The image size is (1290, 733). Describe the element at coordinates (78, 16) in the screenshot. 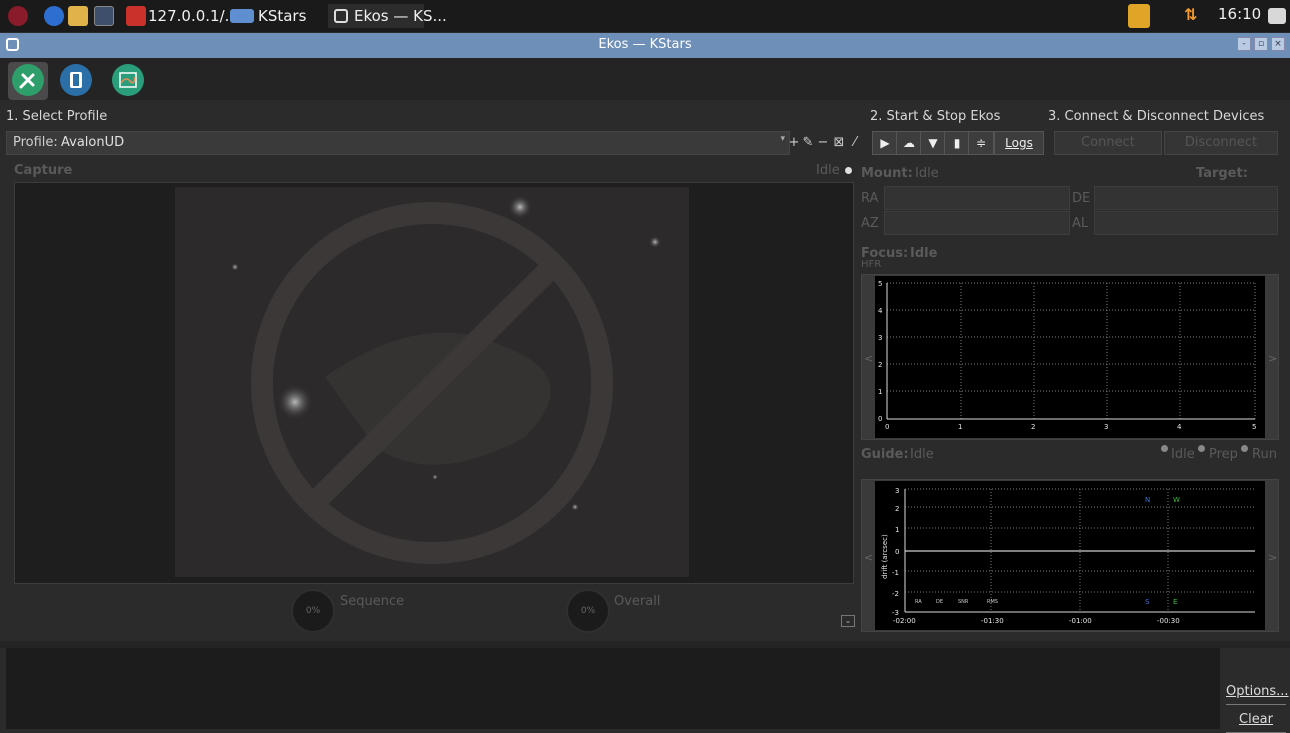

I see `file-manager-icon` at that location.